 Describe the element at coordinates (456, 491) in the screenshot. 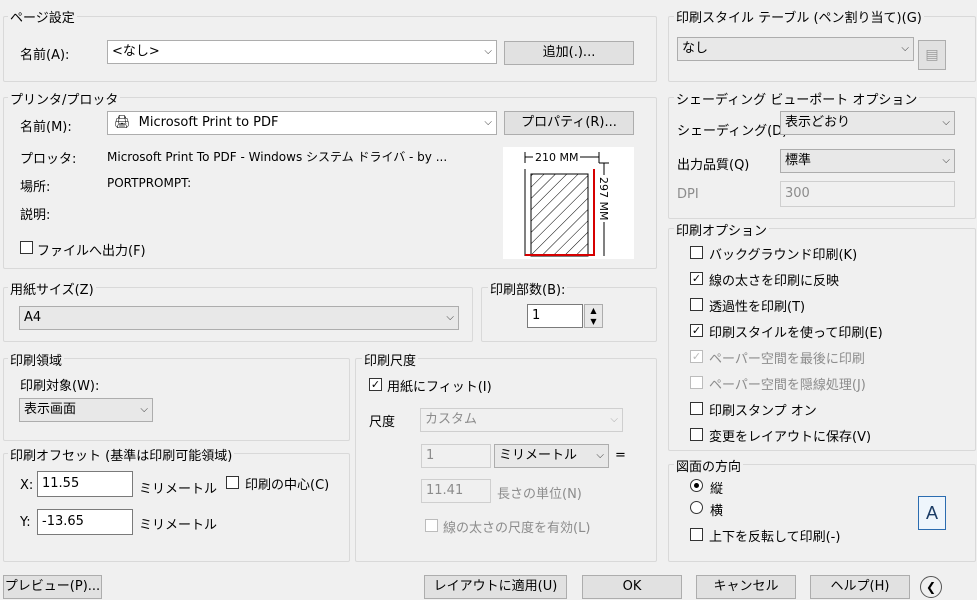

I see `scale-denominator-input: 11.41` at that location.